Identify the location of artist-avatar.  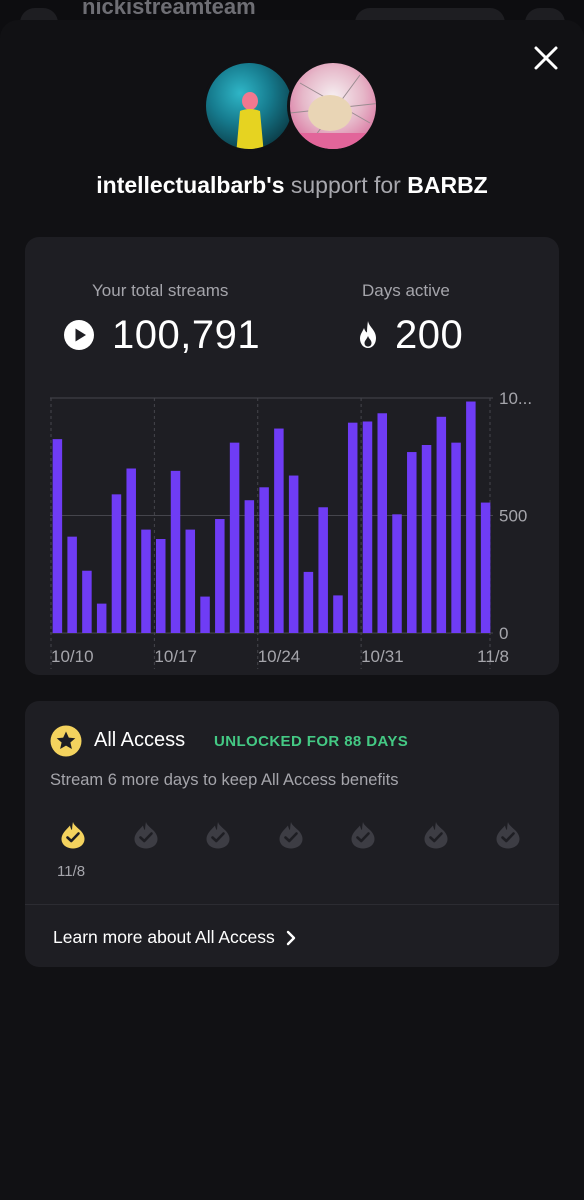
(333, 106).